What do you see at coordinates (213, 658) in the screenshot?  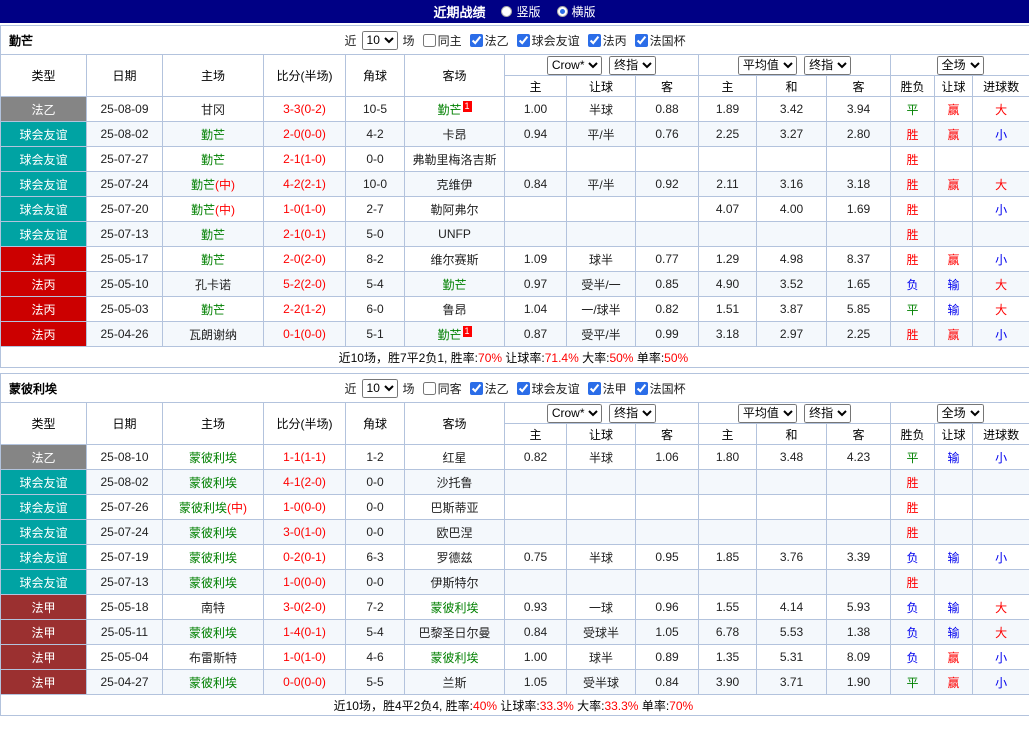 I see `team-name: 布雷斯特` at bounding box center [213, 658].